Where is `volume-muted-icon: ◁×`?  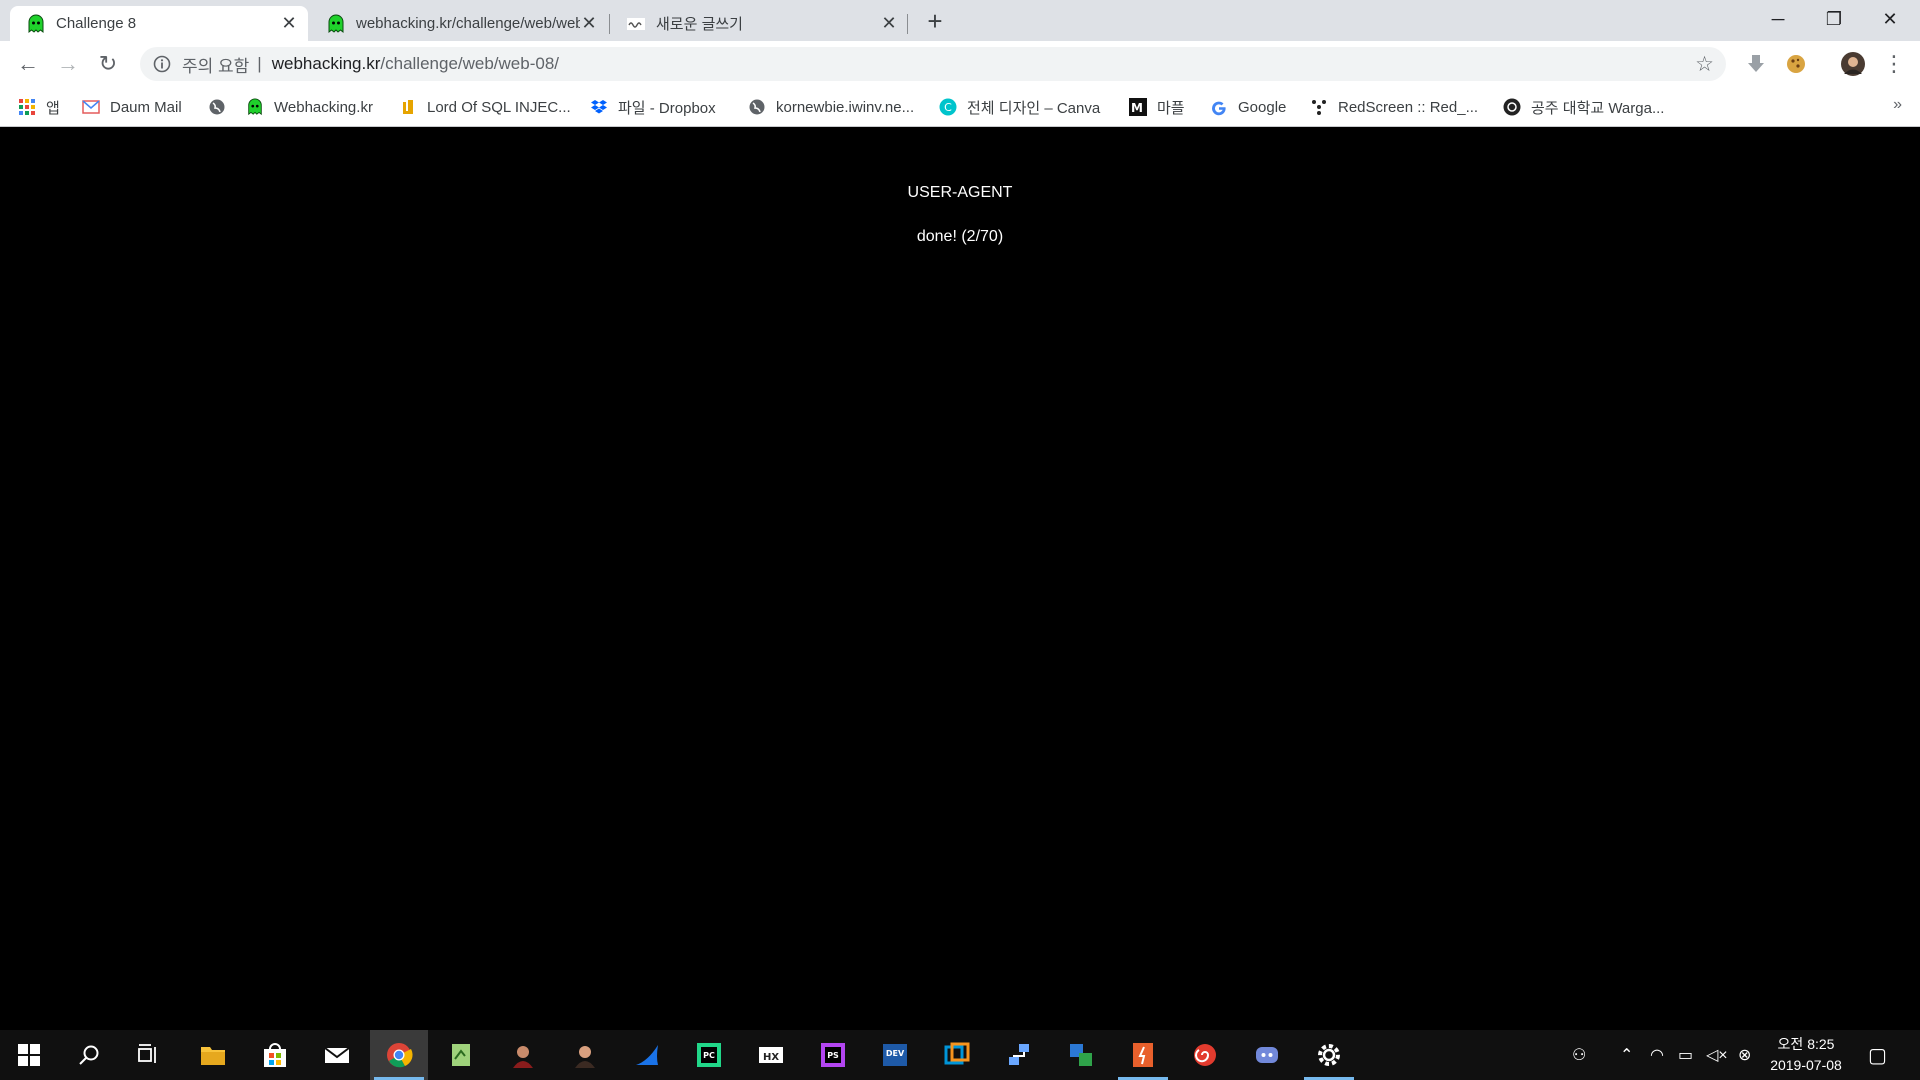 volume-muted-icon: ◁× is located at coordinates (1717, 1055).